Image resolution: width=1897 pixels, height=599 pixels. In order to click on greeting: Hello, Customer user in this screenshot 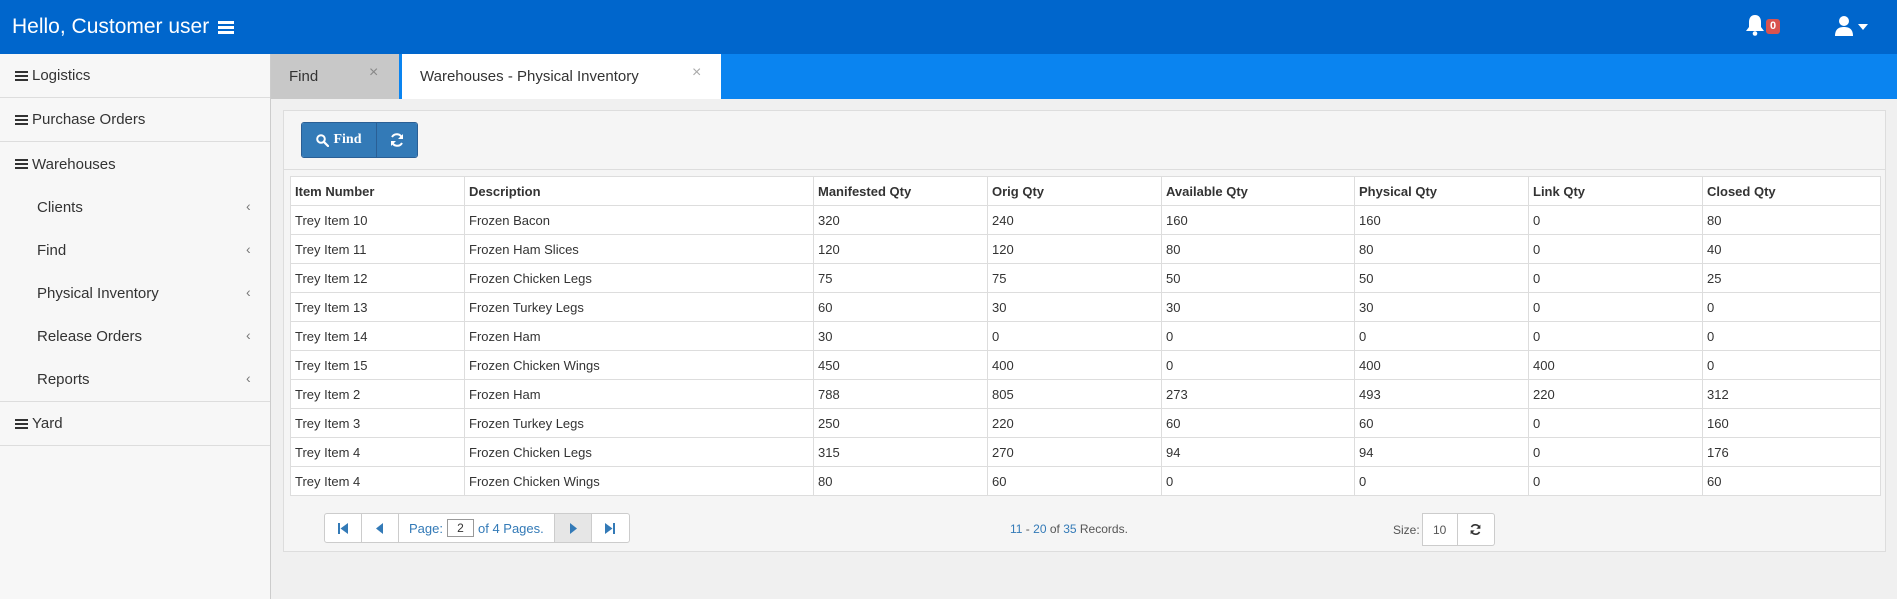, I will do `click(117, 27)`.